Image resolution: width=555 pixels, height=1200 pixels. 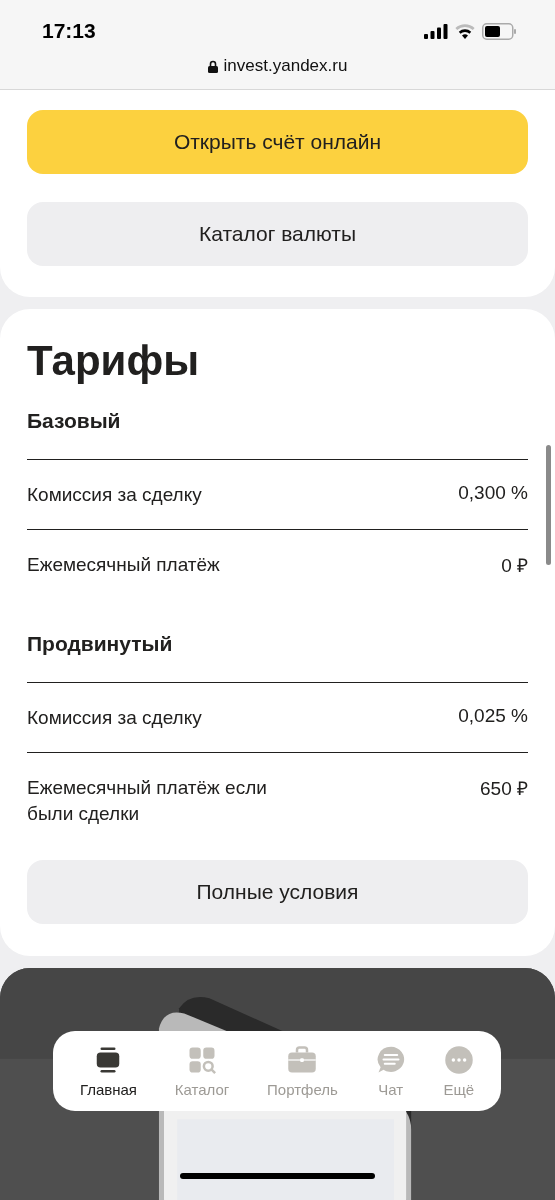 What do you see at coordinates (123, 564) in the screenshot?
I see `row-label: Ежемесячный платёж` at bounding box center [123, 564].